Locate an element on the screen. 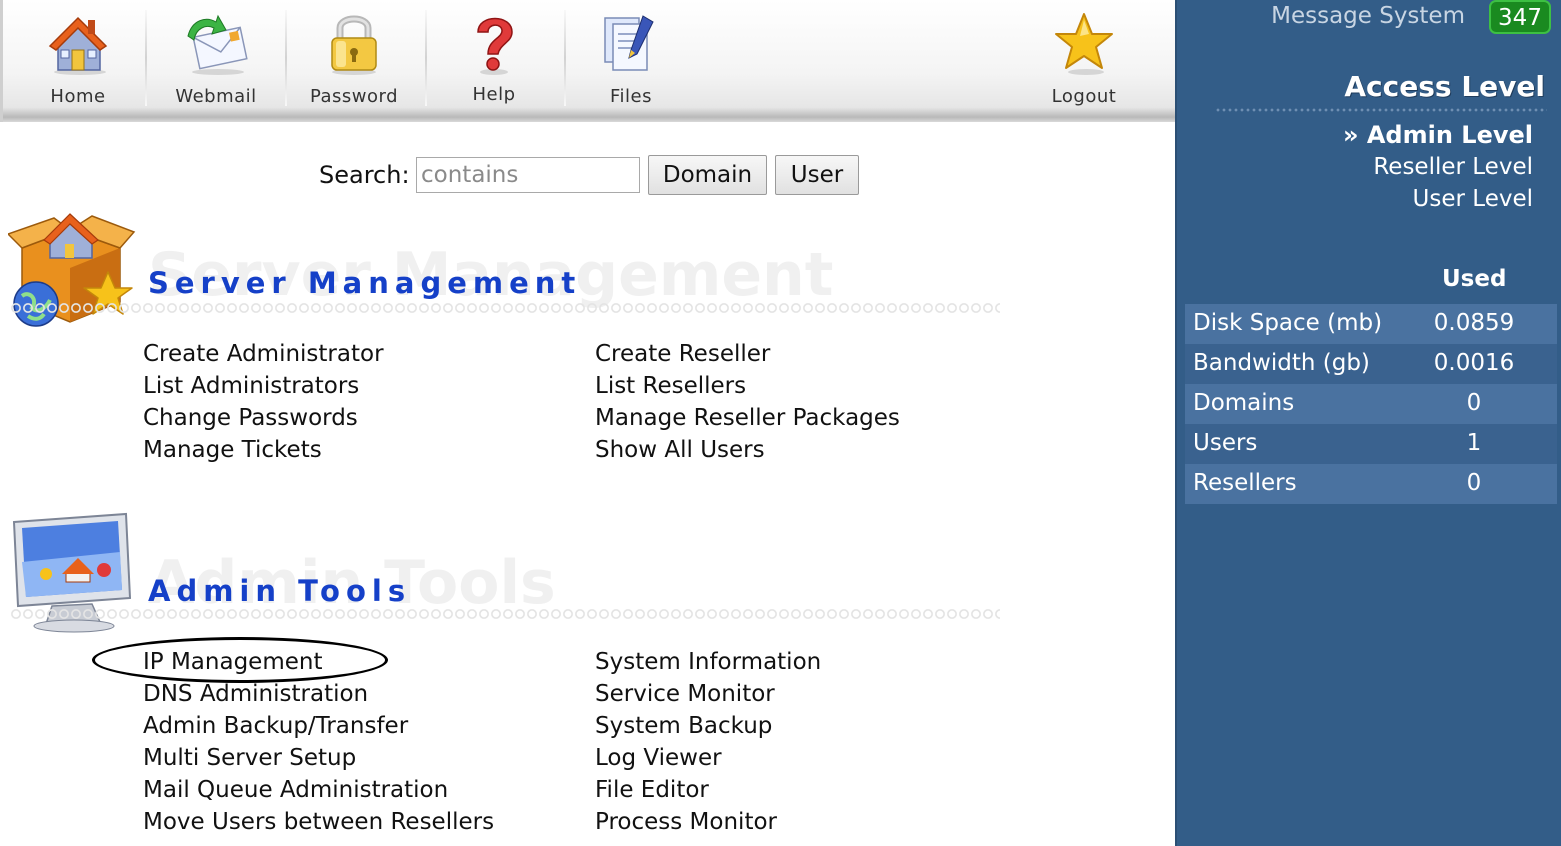 This screenshot has width=1561, height=846. mail-queue-administration-link: Mail Queue Administration is located at coordinates (318, 790).